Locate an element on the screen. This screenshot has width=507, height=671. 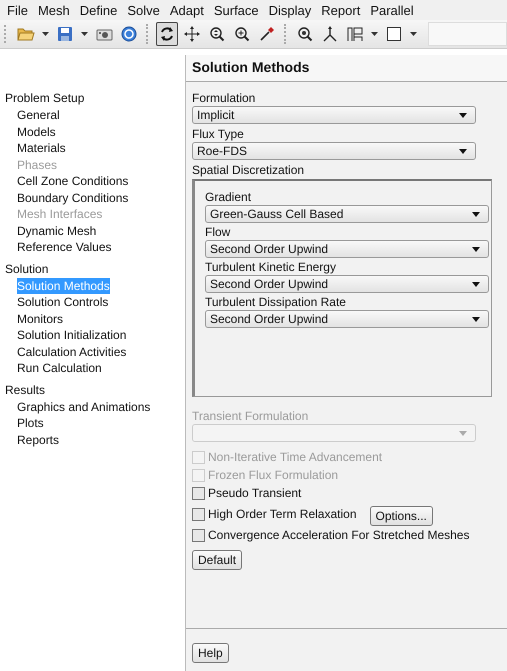
menu-item: Adapt is located at coordinates (186, 10).